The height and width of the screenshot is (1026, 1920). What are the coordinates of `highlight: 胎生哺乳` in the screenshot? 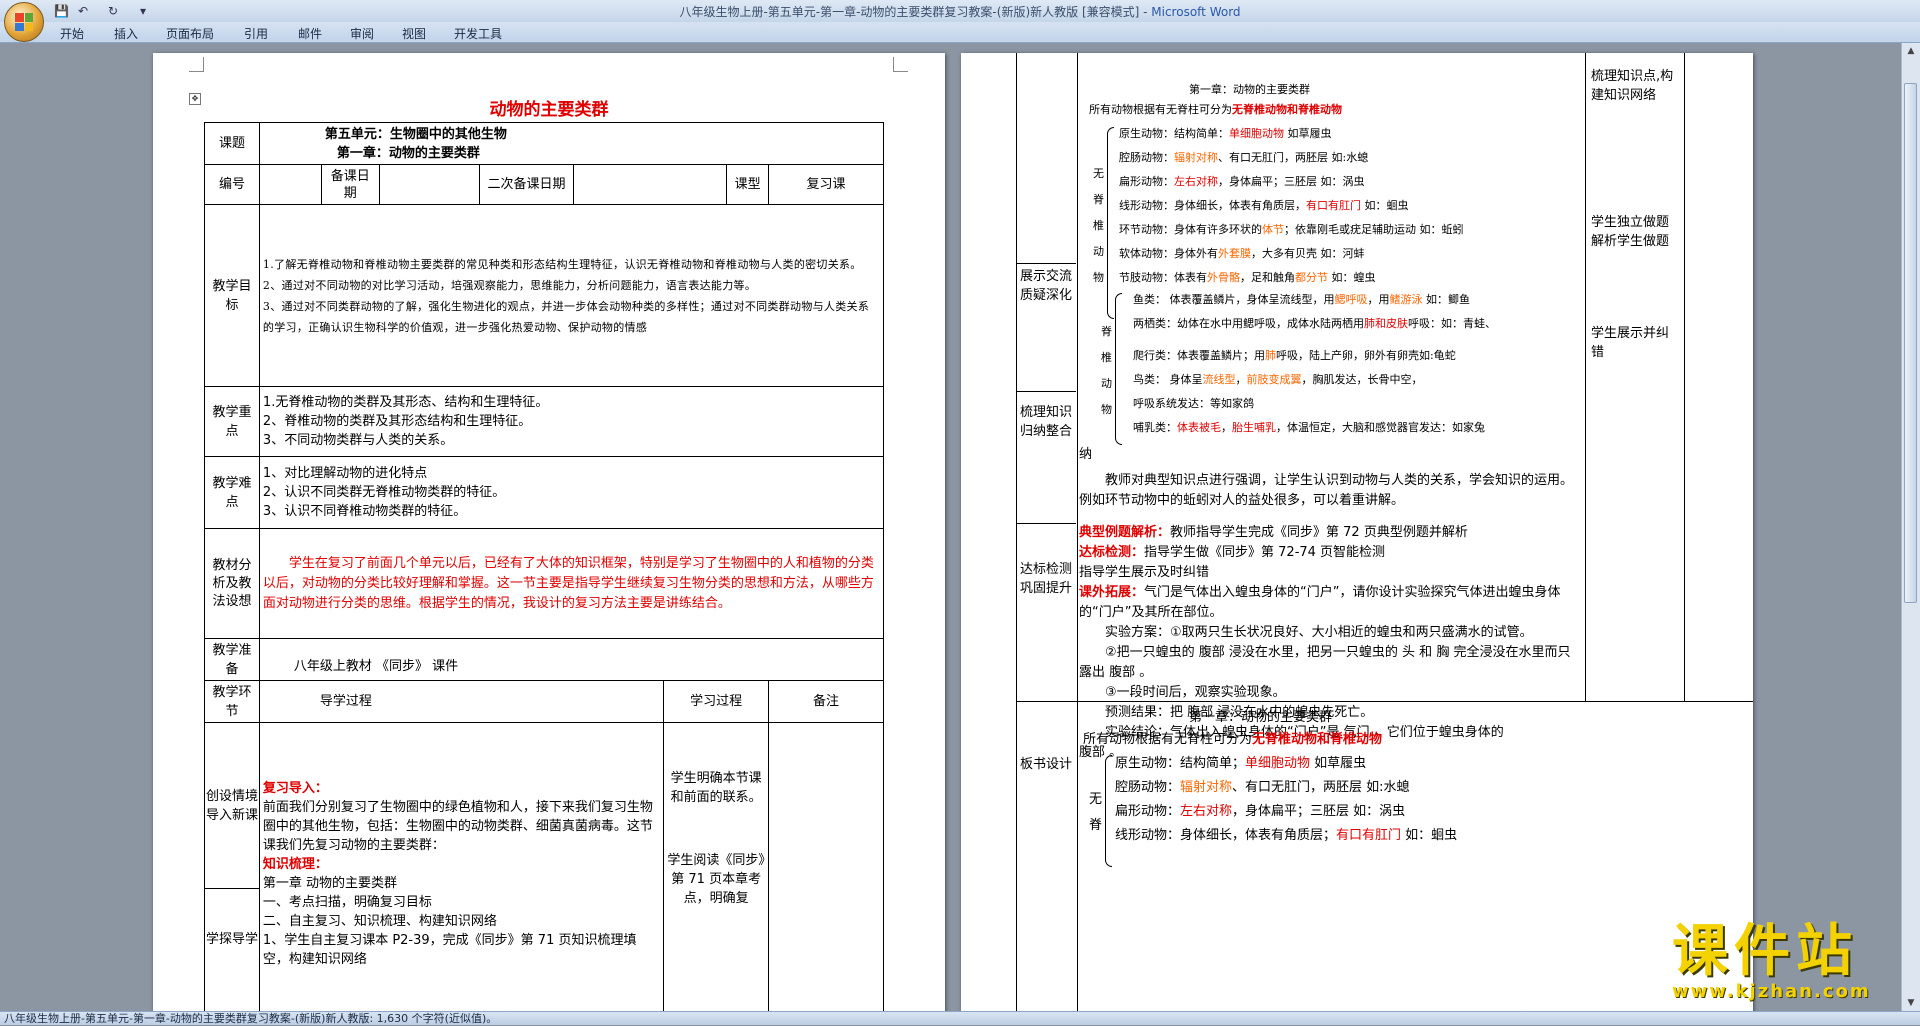 It's located at (1254, 427).